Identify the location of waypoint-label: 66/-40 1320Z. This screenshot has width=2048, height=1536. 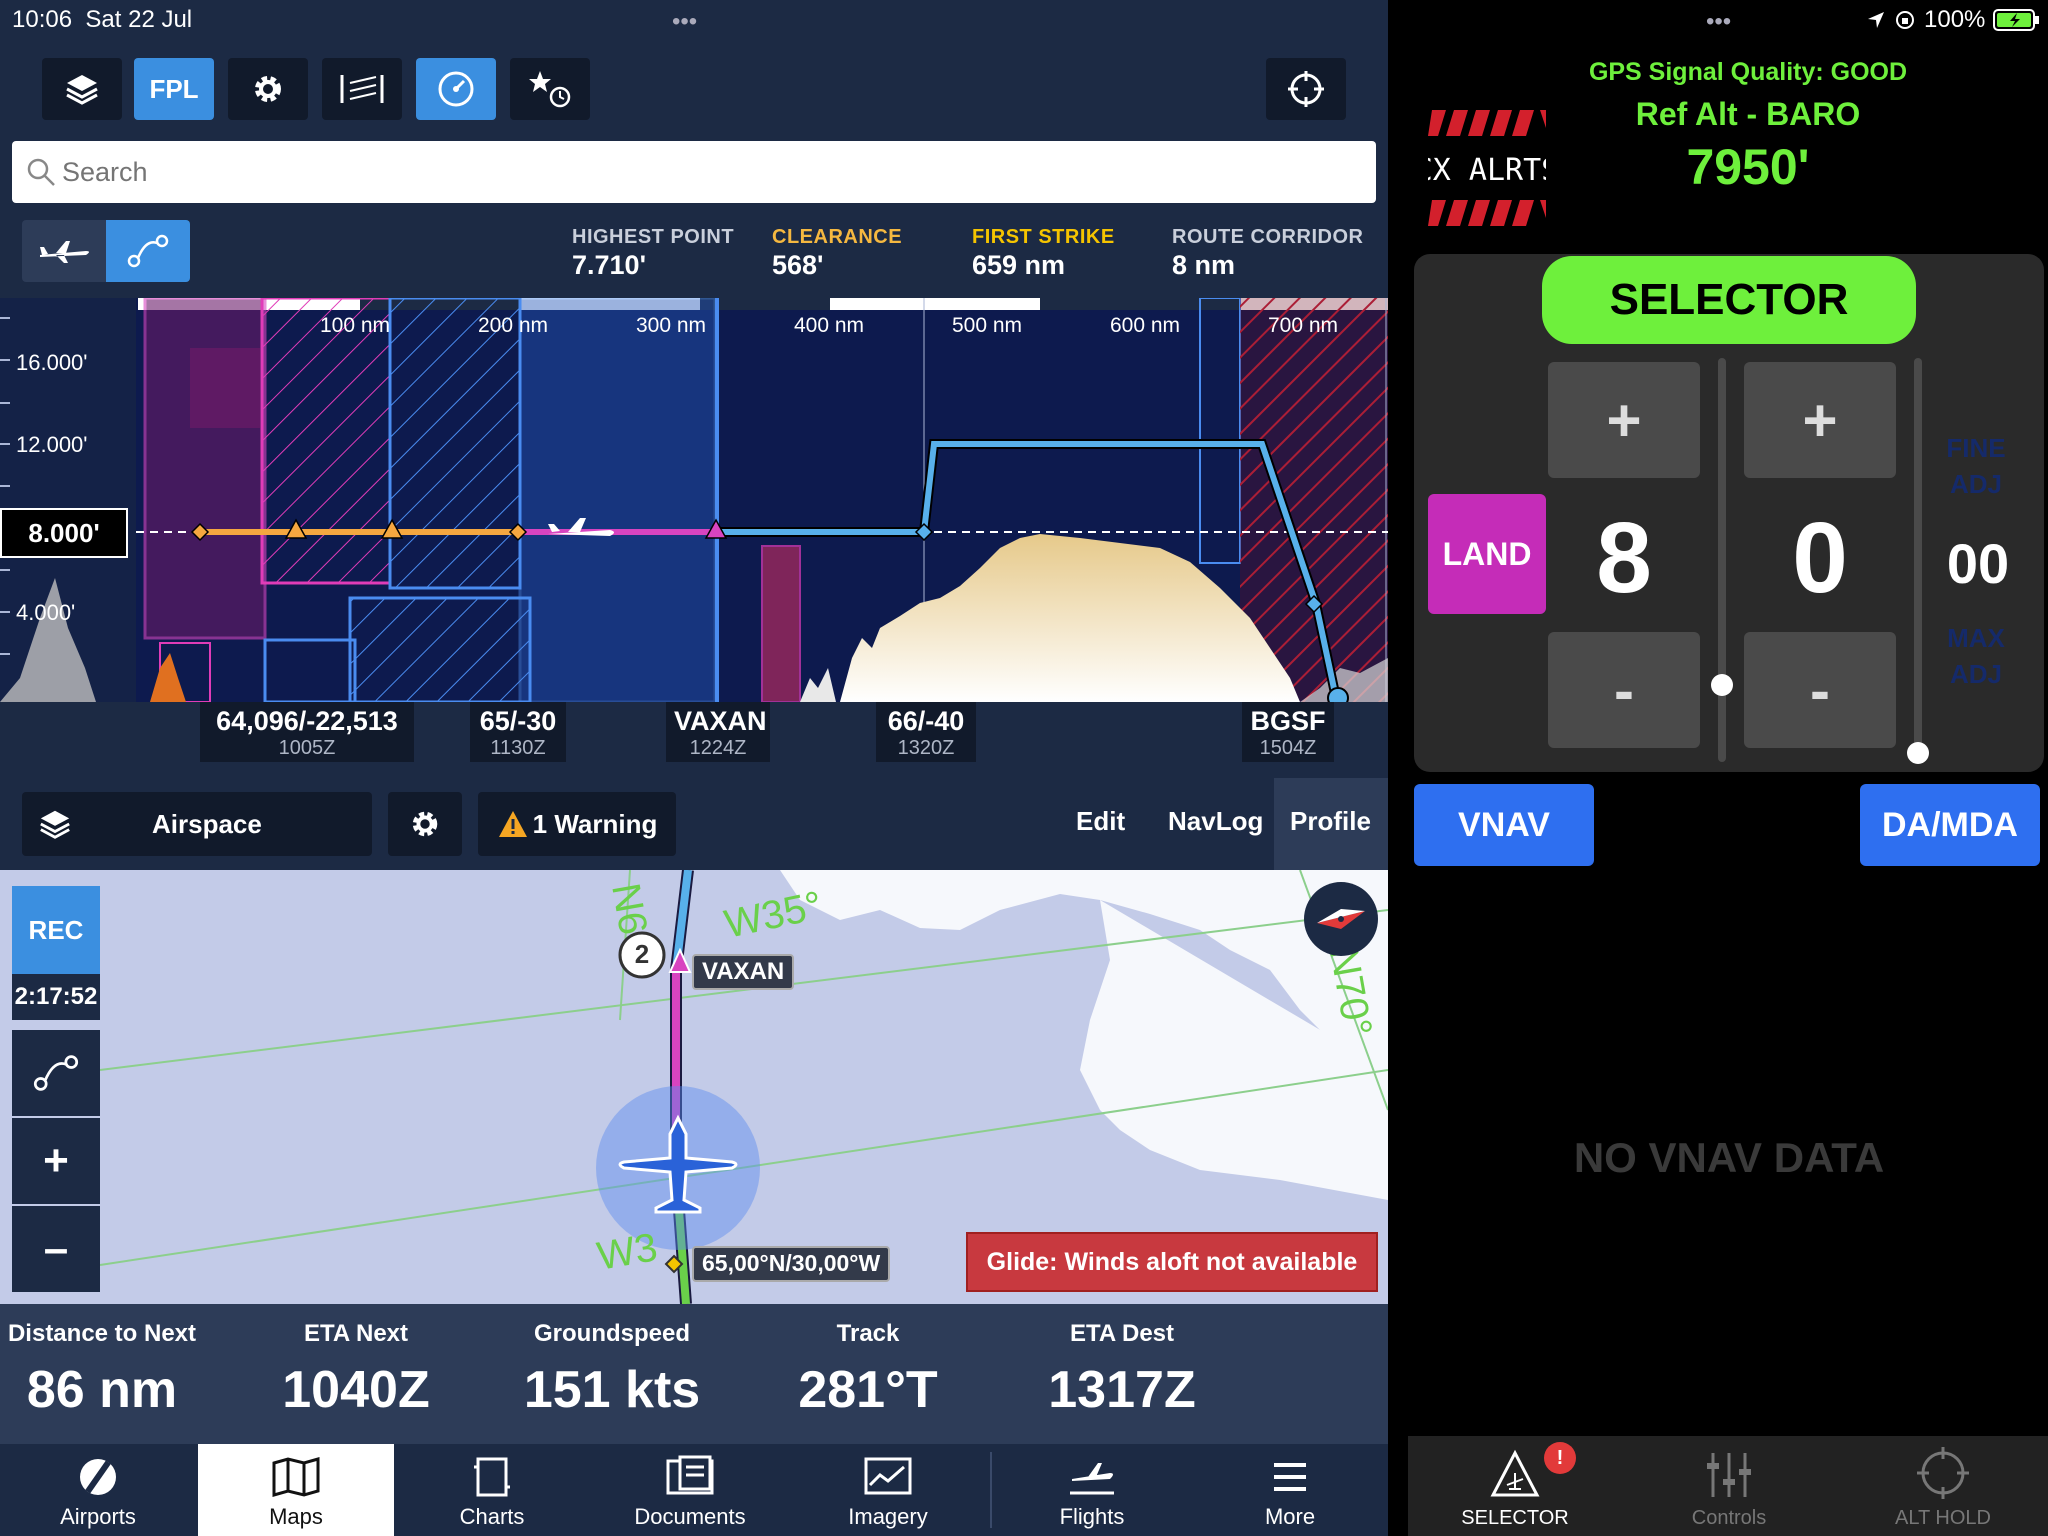
(926, 732).